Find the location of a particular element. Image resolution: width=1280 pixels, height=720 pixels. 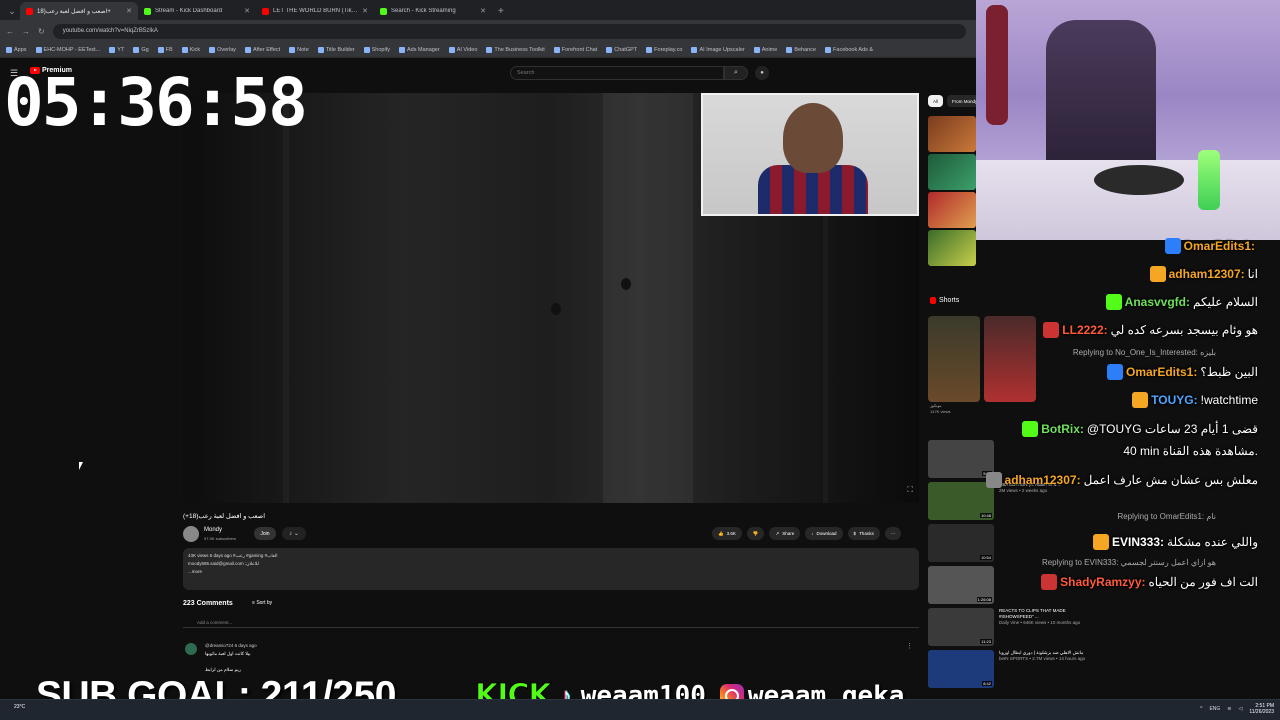

bookmark-item: Shopify is located at coordinates (376, 49).